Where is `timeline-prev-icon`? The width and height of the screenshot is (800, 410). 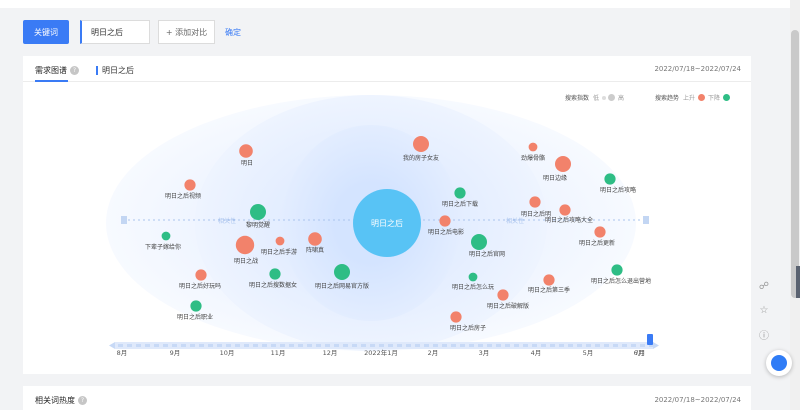 timeline-prev-icon is located at coordinates (112, 345).